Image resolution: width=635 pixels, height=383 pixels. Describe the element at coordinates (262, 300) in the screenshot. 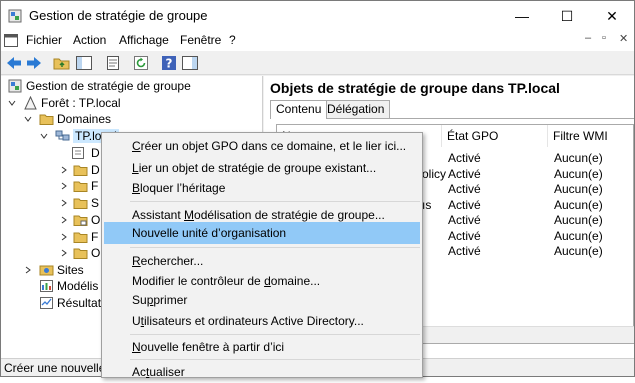

I see `ctx-delete: Supprimer` at that location.